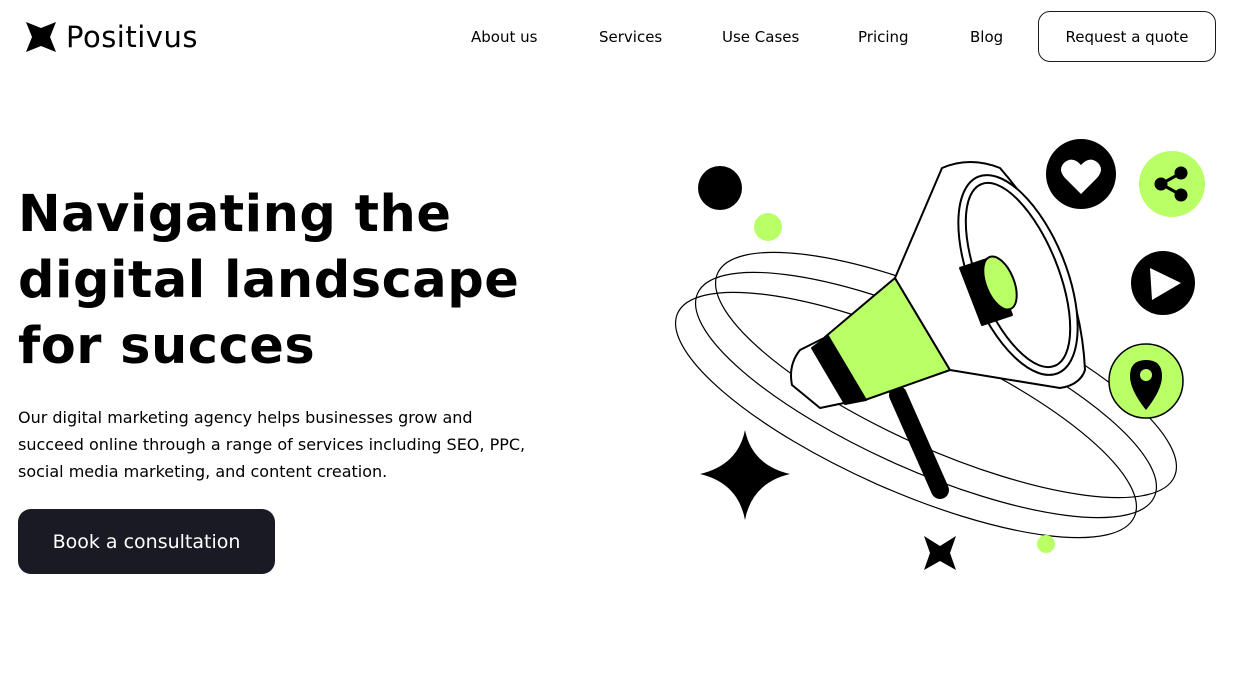 This screenshot has height=688, width=1236. What do you see at coordinates (938, 330) in the screenshot?
I see `megaphone-icon` at bounding box center [938, 330].